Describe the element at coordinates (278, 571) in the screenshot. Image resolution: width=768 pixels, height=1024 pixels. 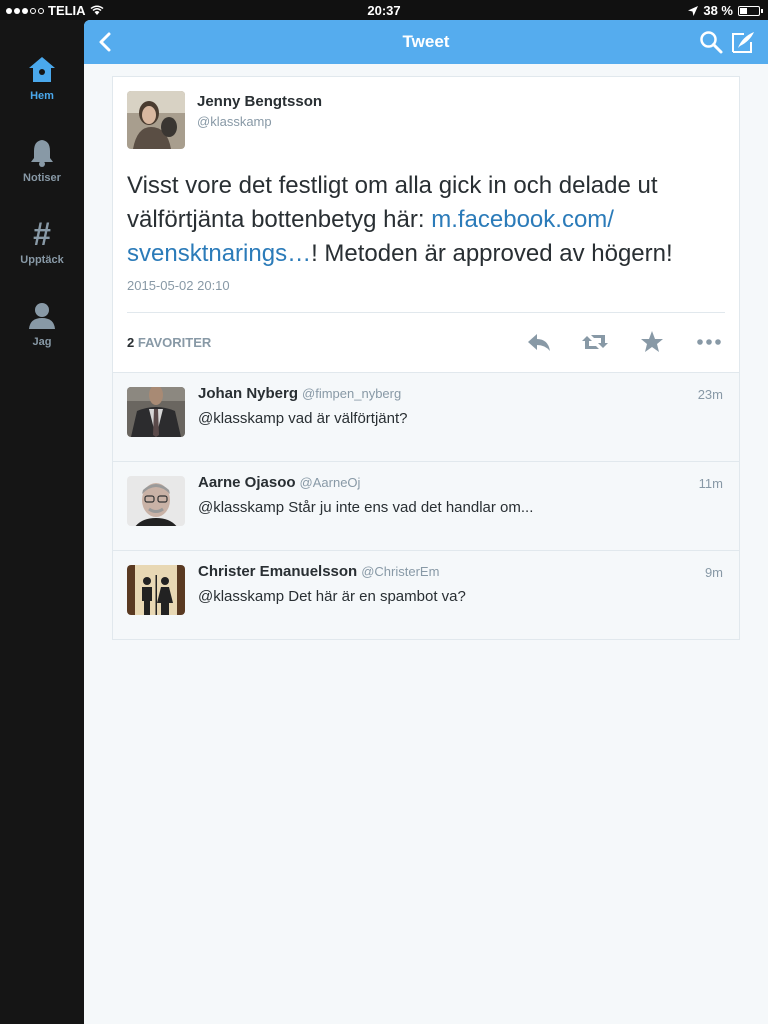
I see `reply-author-name: Christer Emanuelsson` at that location.